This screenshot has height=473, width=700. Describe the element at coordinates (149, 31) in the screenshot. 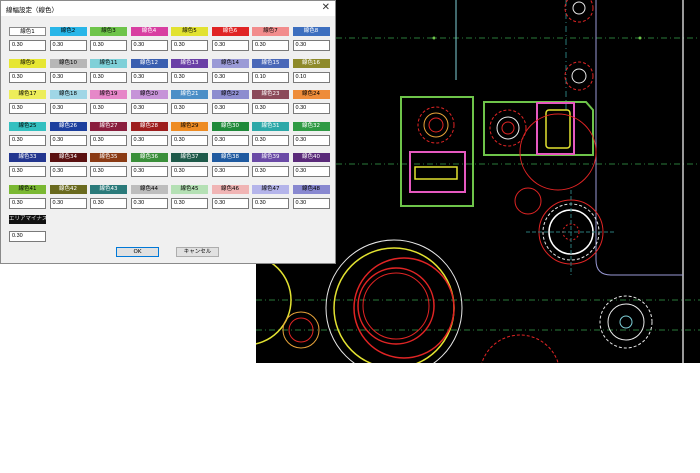

I see `color-button: 線色4` at that location.